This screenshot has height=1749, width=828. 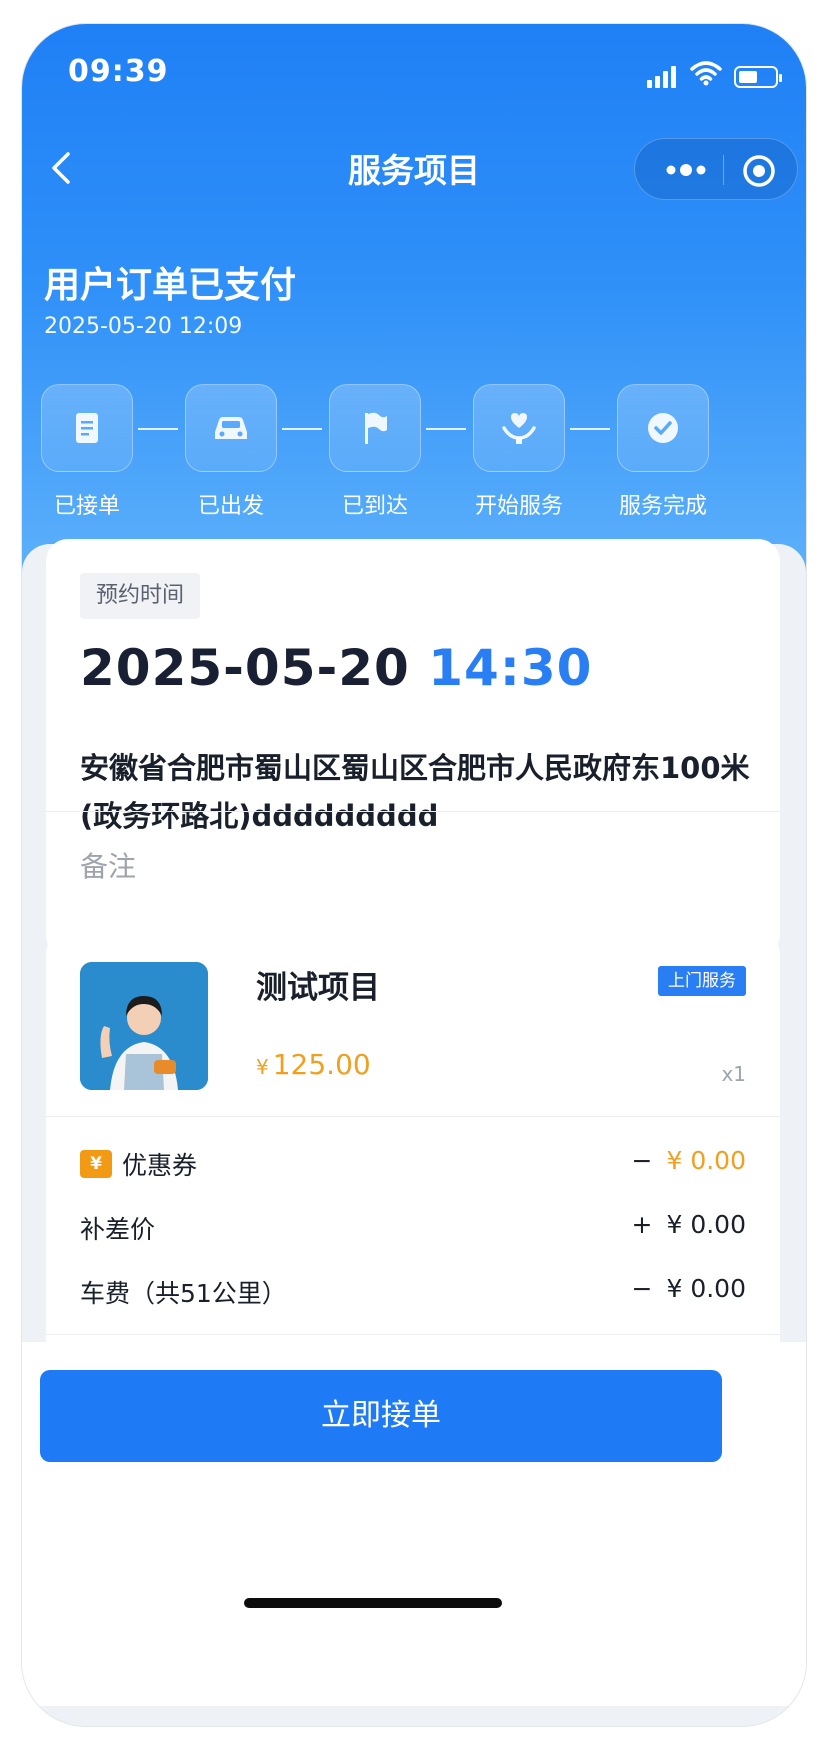 What do you see at coordinates (414, 174) in the screenshot?
I see `navigation-bar: 服务项目` at bounding box center [414, 174].